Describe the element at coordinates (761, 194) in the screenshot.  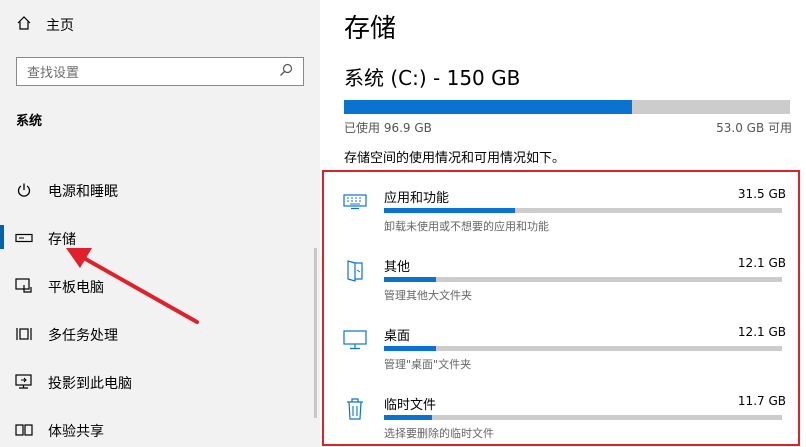
I see `category-size: 31.5 GB` at that location.